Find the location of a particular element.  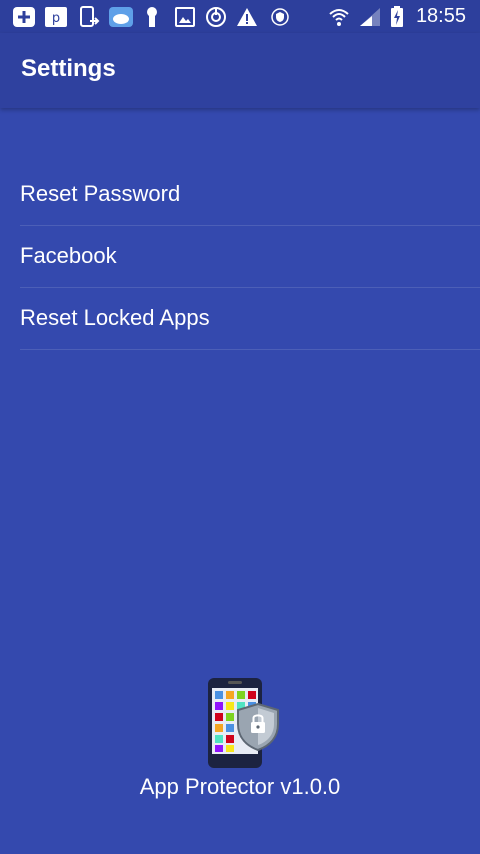

phone-arrow-icon is located at coordinates (90, 16).